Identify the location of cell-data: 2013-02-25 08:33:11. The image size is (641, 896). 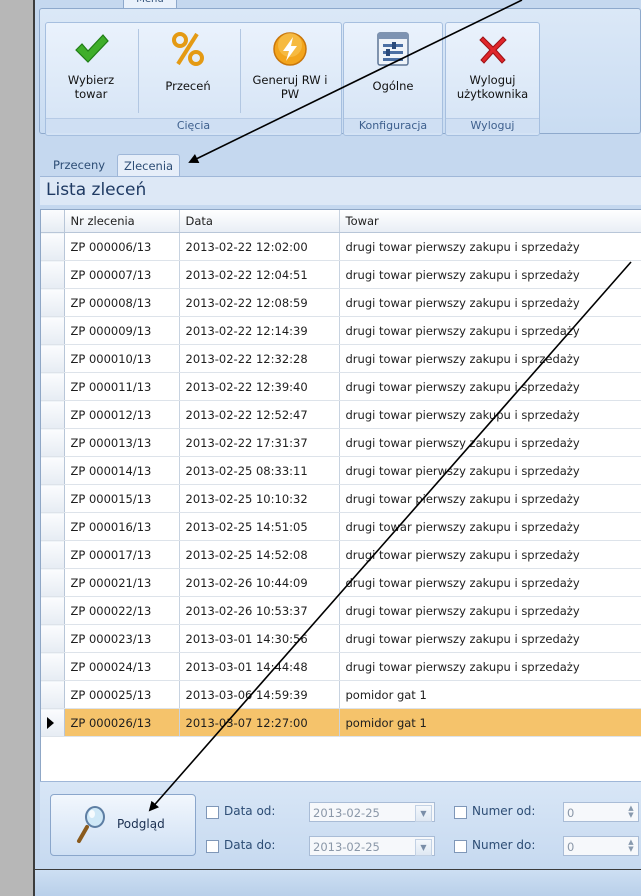
(259, 470).